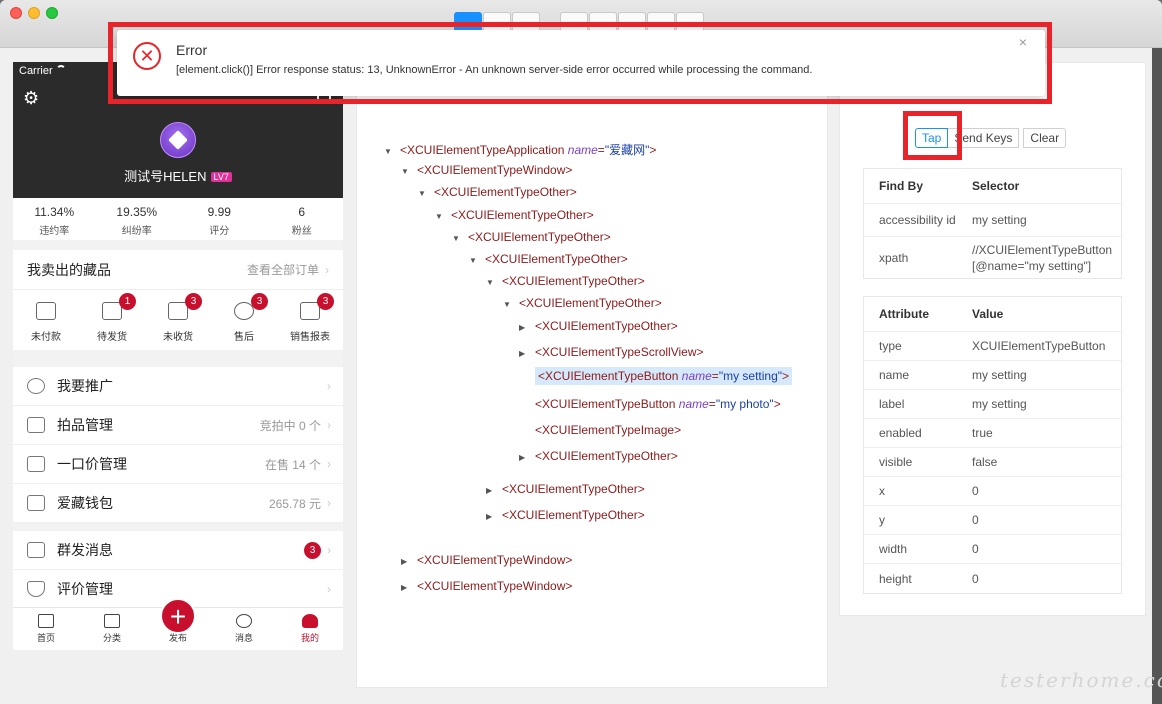 The height and width of the screenshot is (704, 1162). Describe the element at coordinates (85, 503) in the screenshot. I see `menu-label: 爱藏钱包` at that location.